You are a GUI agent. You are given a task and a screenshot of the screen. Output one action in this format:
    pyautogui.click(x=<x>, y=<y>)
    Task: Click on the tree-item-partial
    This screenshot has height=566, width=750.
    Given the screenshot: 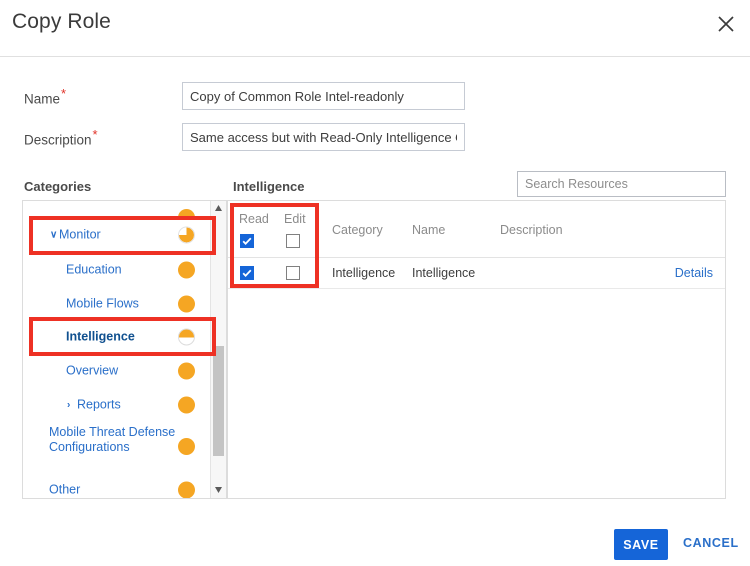 What is the action you would take?
    pyautogui.click(x=117, y=209)
    